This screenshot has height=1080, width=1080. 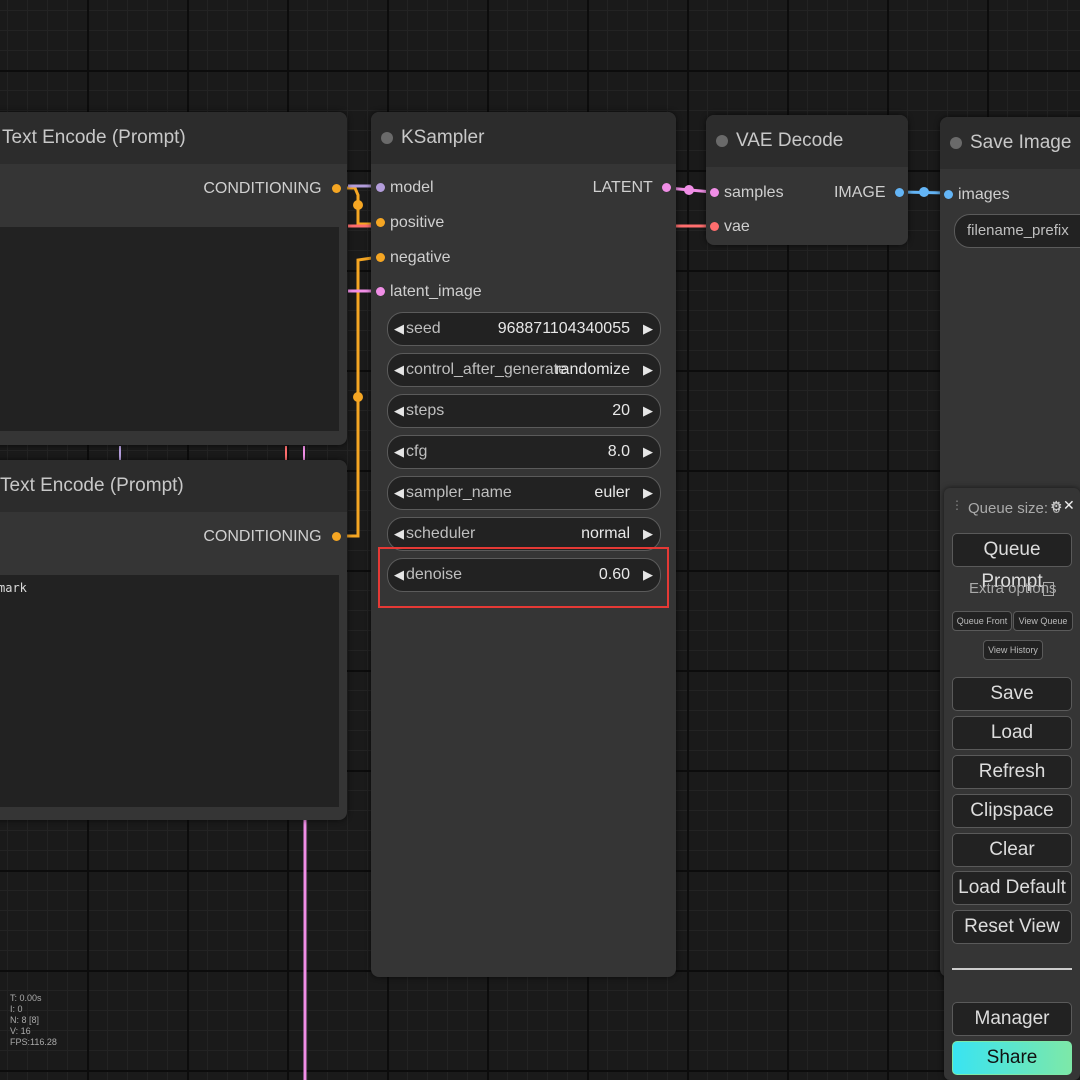 I want to click on stat-nodes: N: 8 [8], so click(x=25, y=1020).